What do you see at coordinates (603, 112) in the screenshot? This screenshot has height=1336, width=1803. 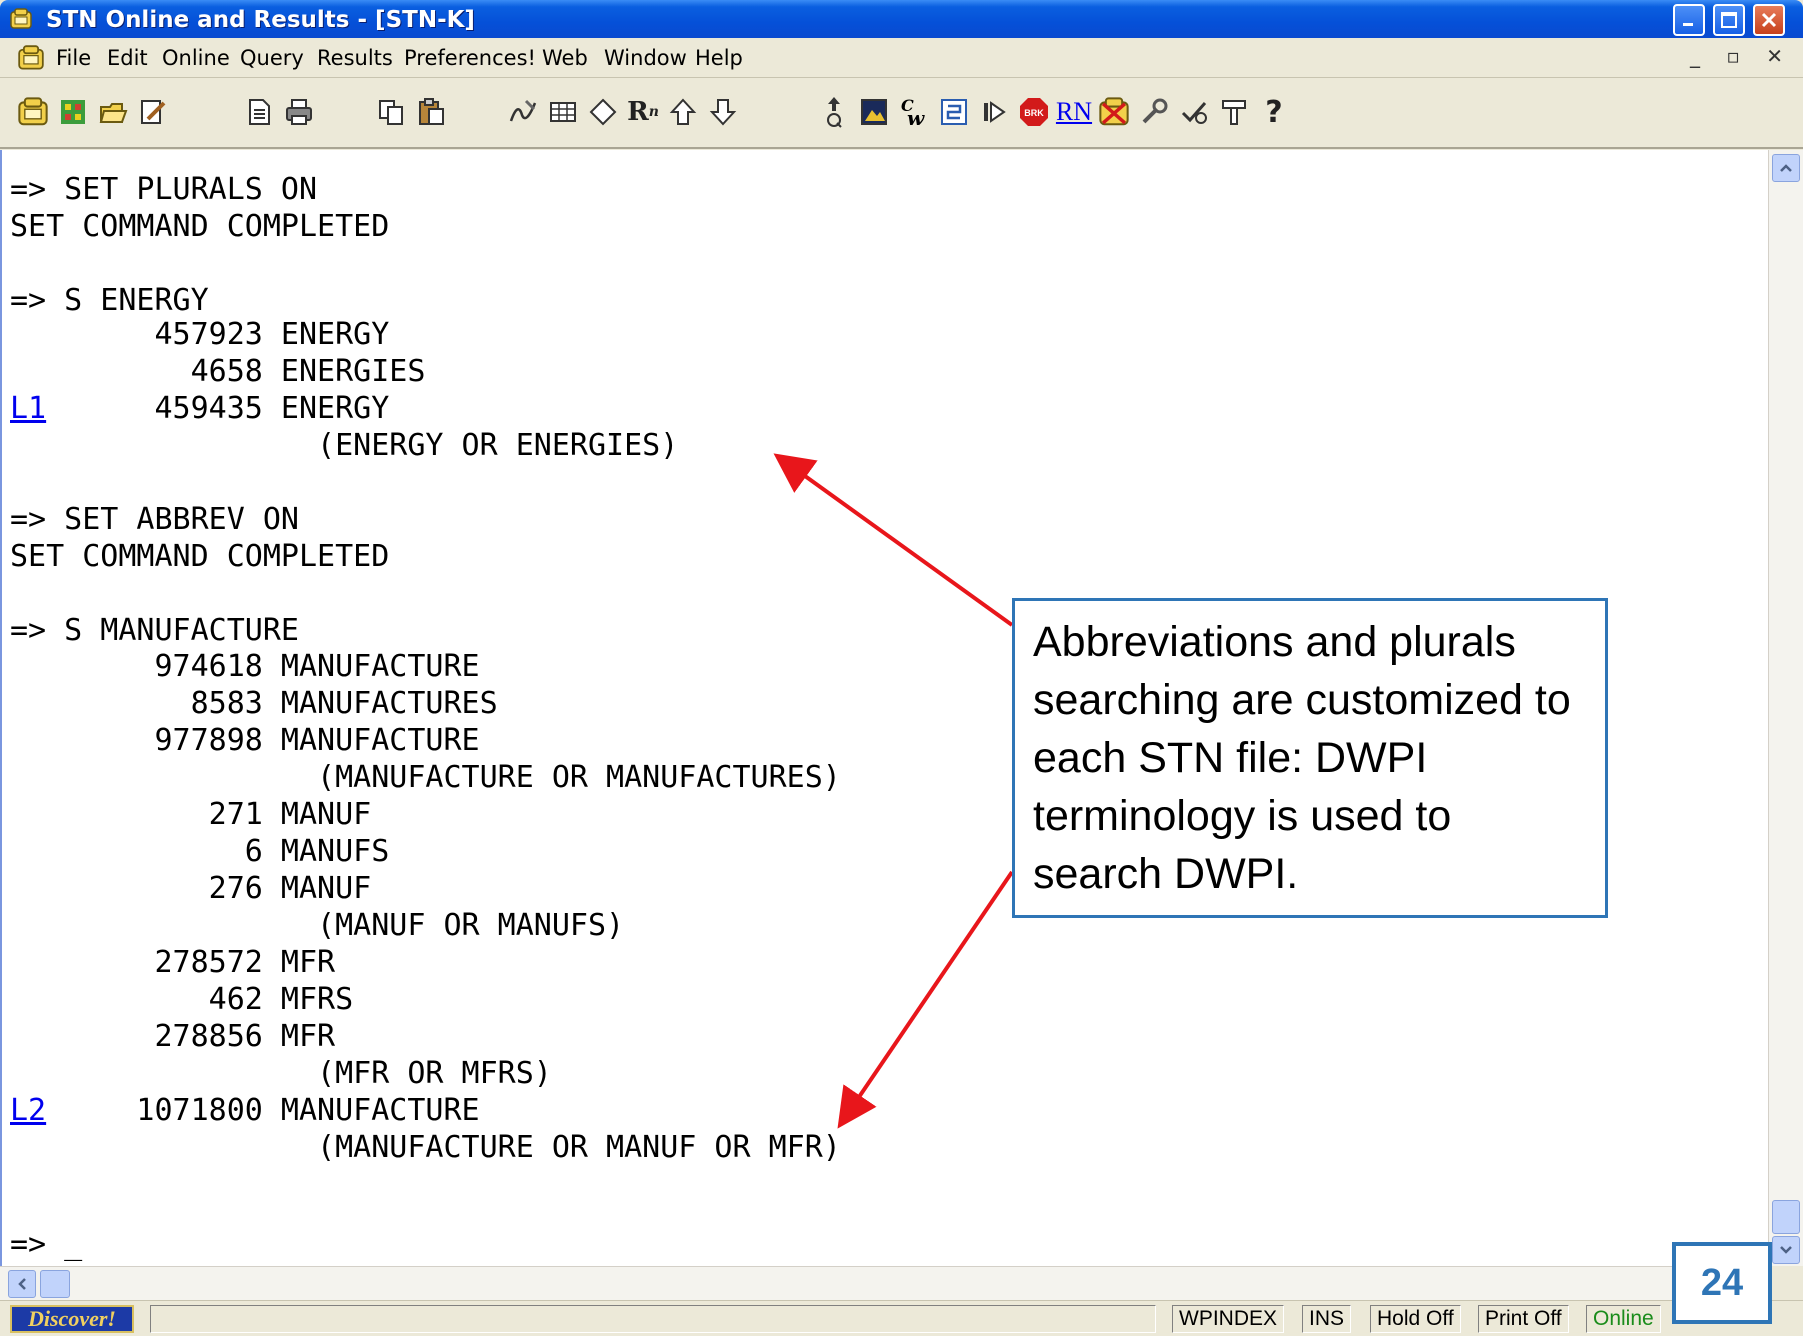 I see `diamond-icon` at bounding box center [603, 112].